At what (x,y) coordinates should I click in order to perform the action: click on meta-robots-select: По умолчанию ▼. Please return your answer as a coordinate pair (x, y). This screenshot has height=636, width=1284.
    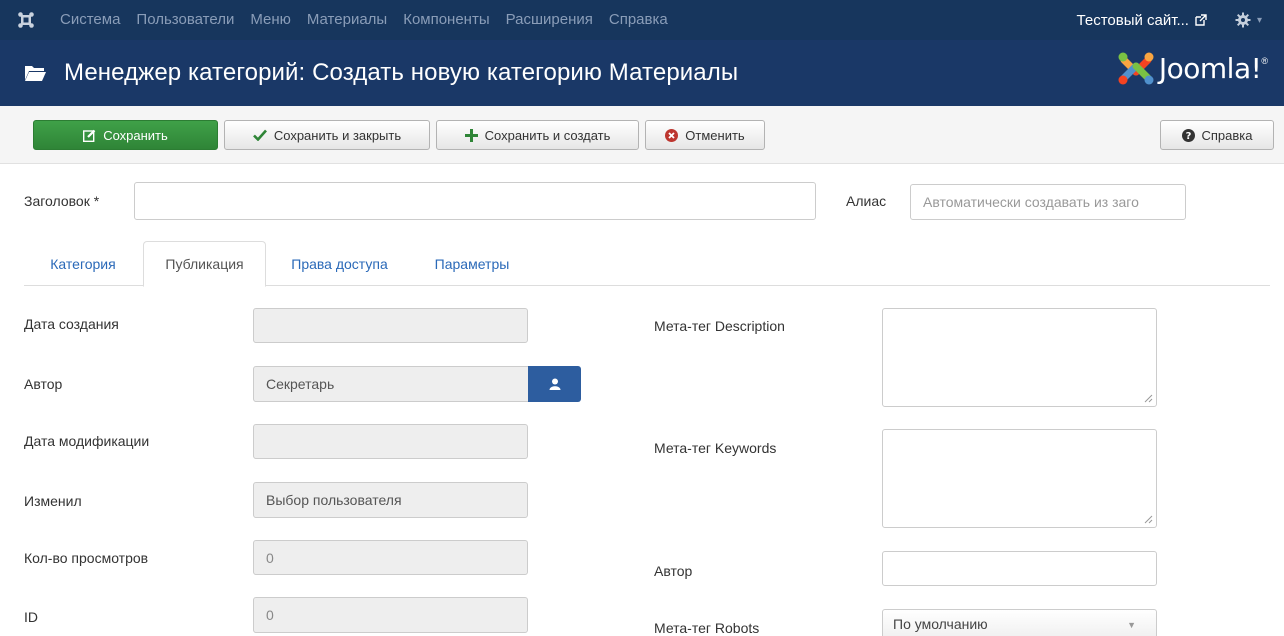
    Looking at the image, I should click on (1019, 622).